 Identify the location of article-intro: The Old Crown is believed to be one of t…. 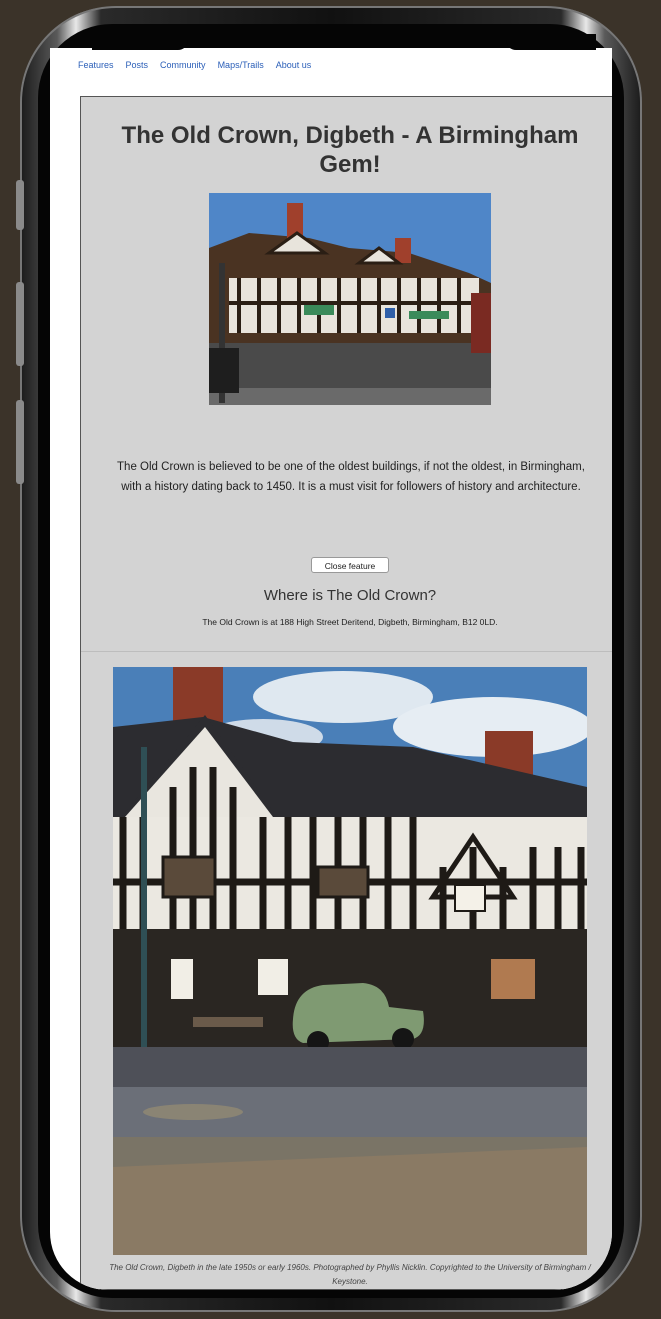
(351, 476).